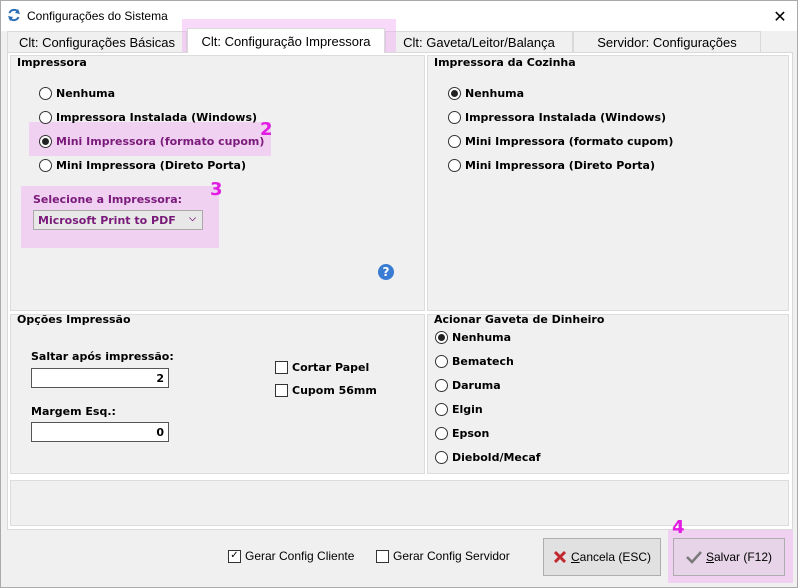  I want to click on gerar-config-cliente-checkbox: ✓ Gerar Config Cliente, so click(291, 556).